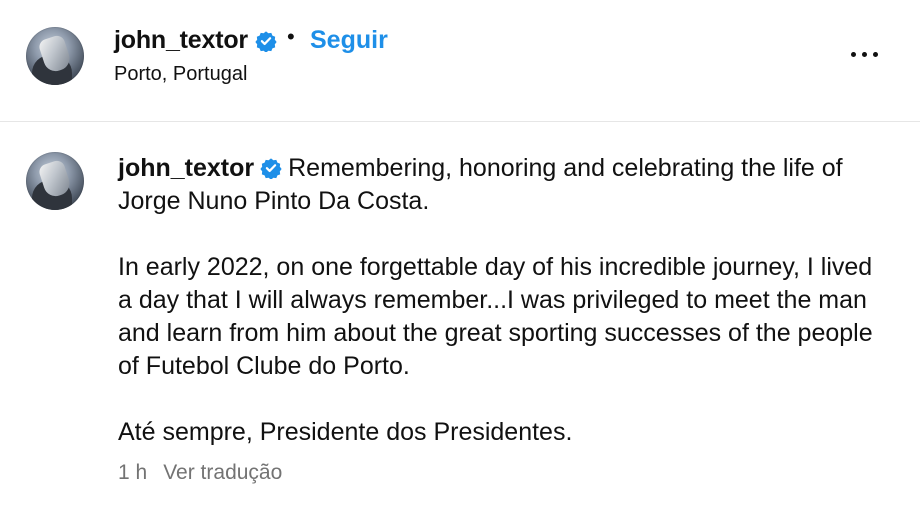 The height and width of the screenshot is (518, 920). I want to click on author-username: john_textor, so click(181, 40).